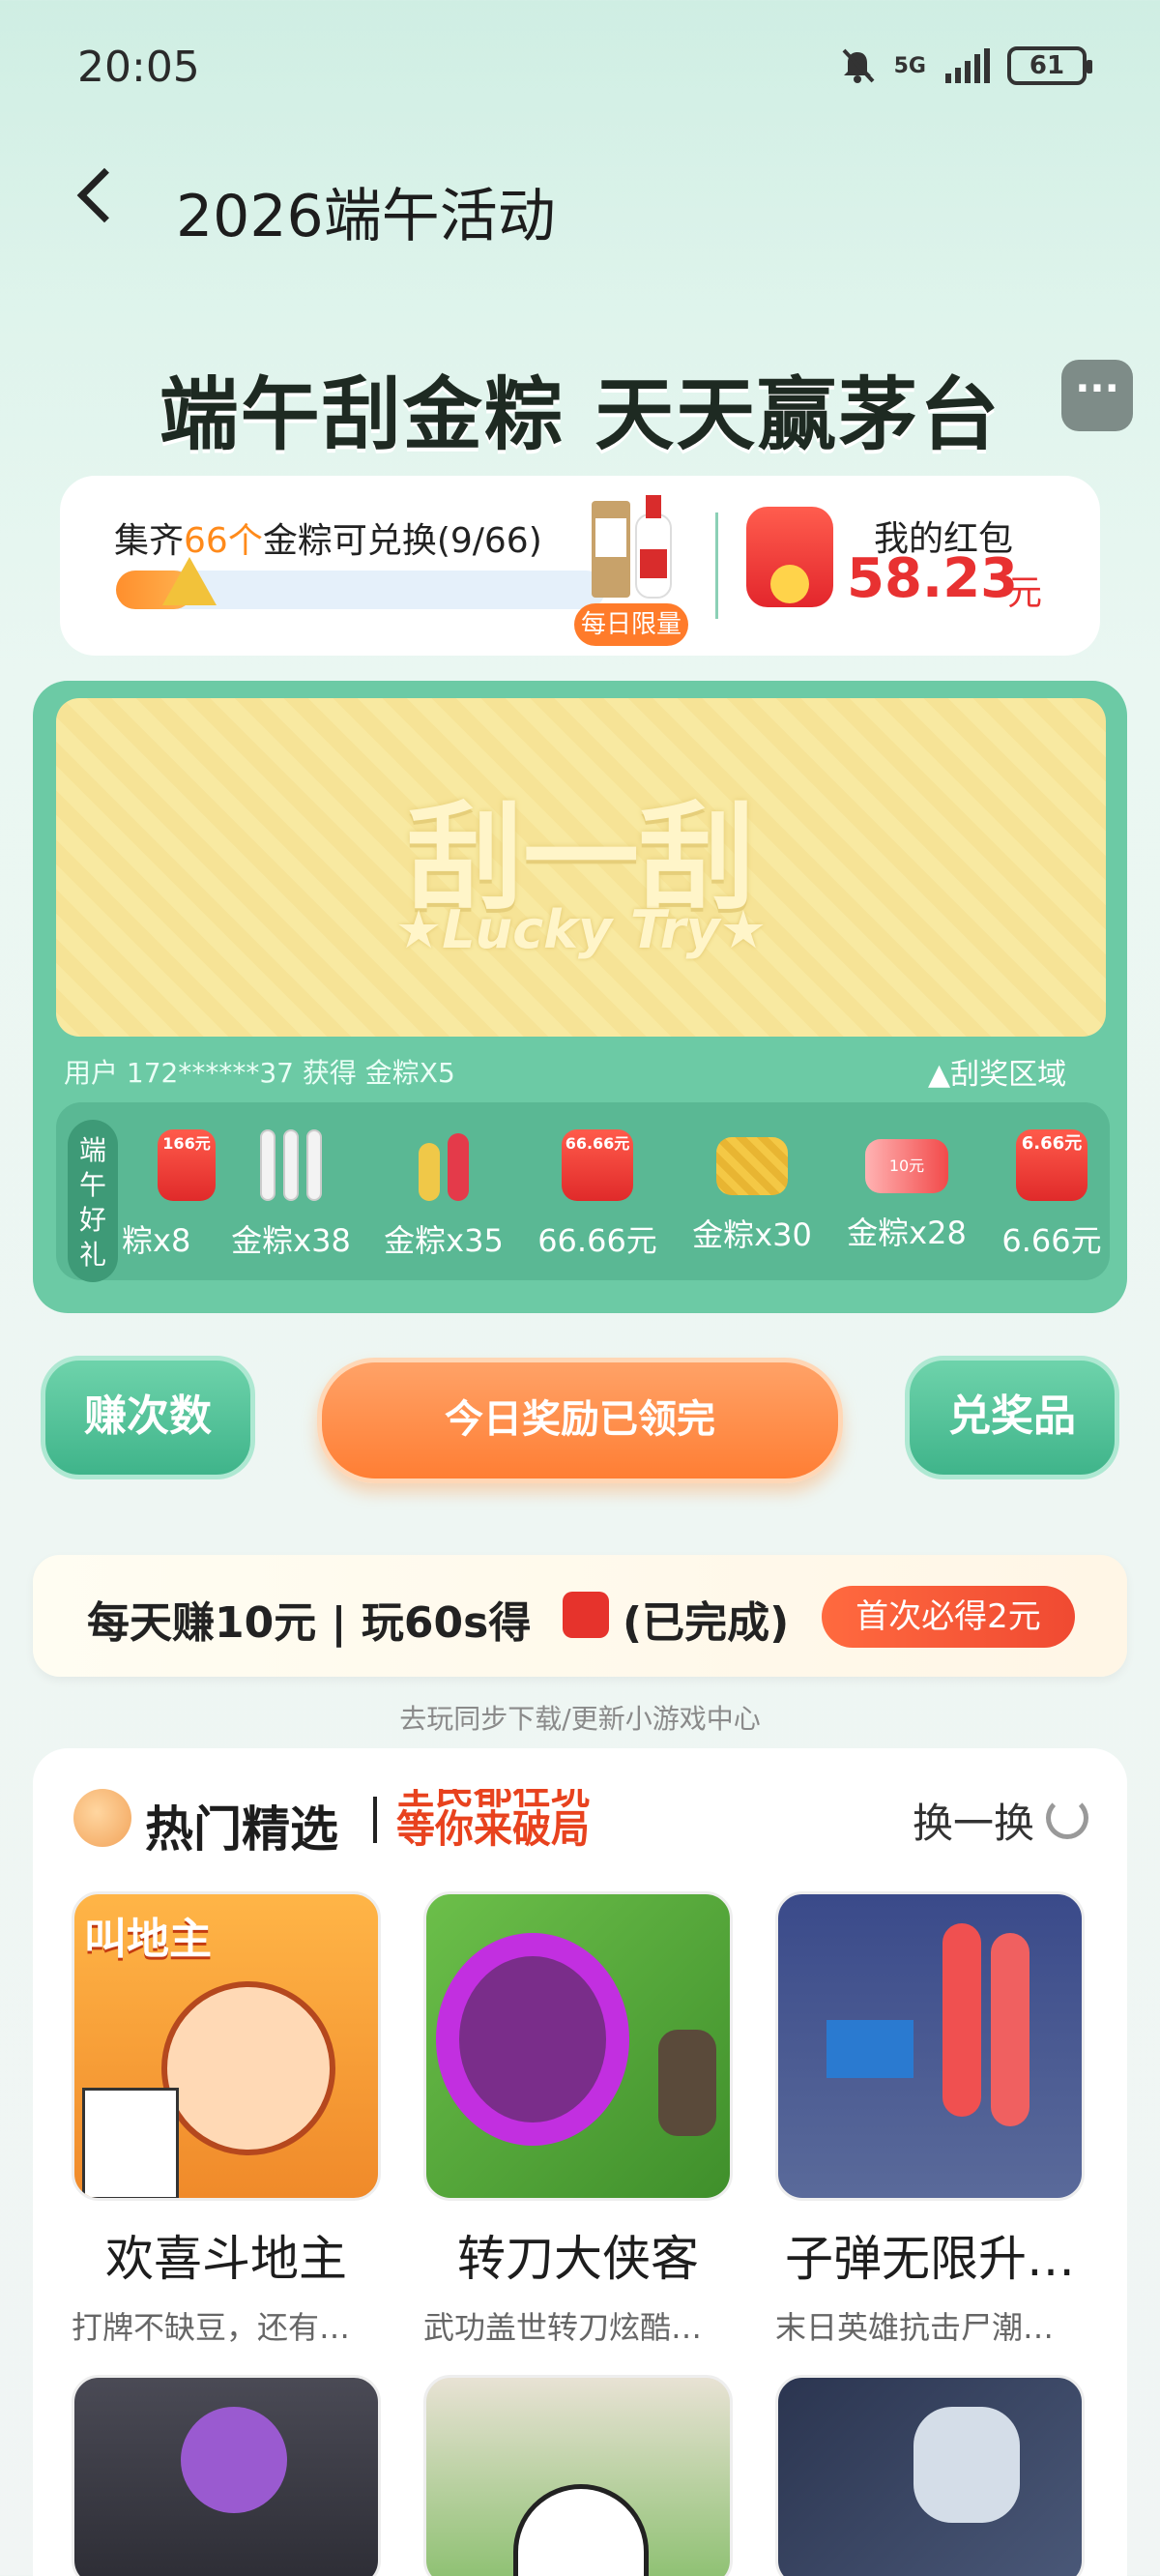 Image resolution: width=1160 pixels, height=2576 pixels. I want to click on prize-icon-text: 10元, so click(907, 1165).